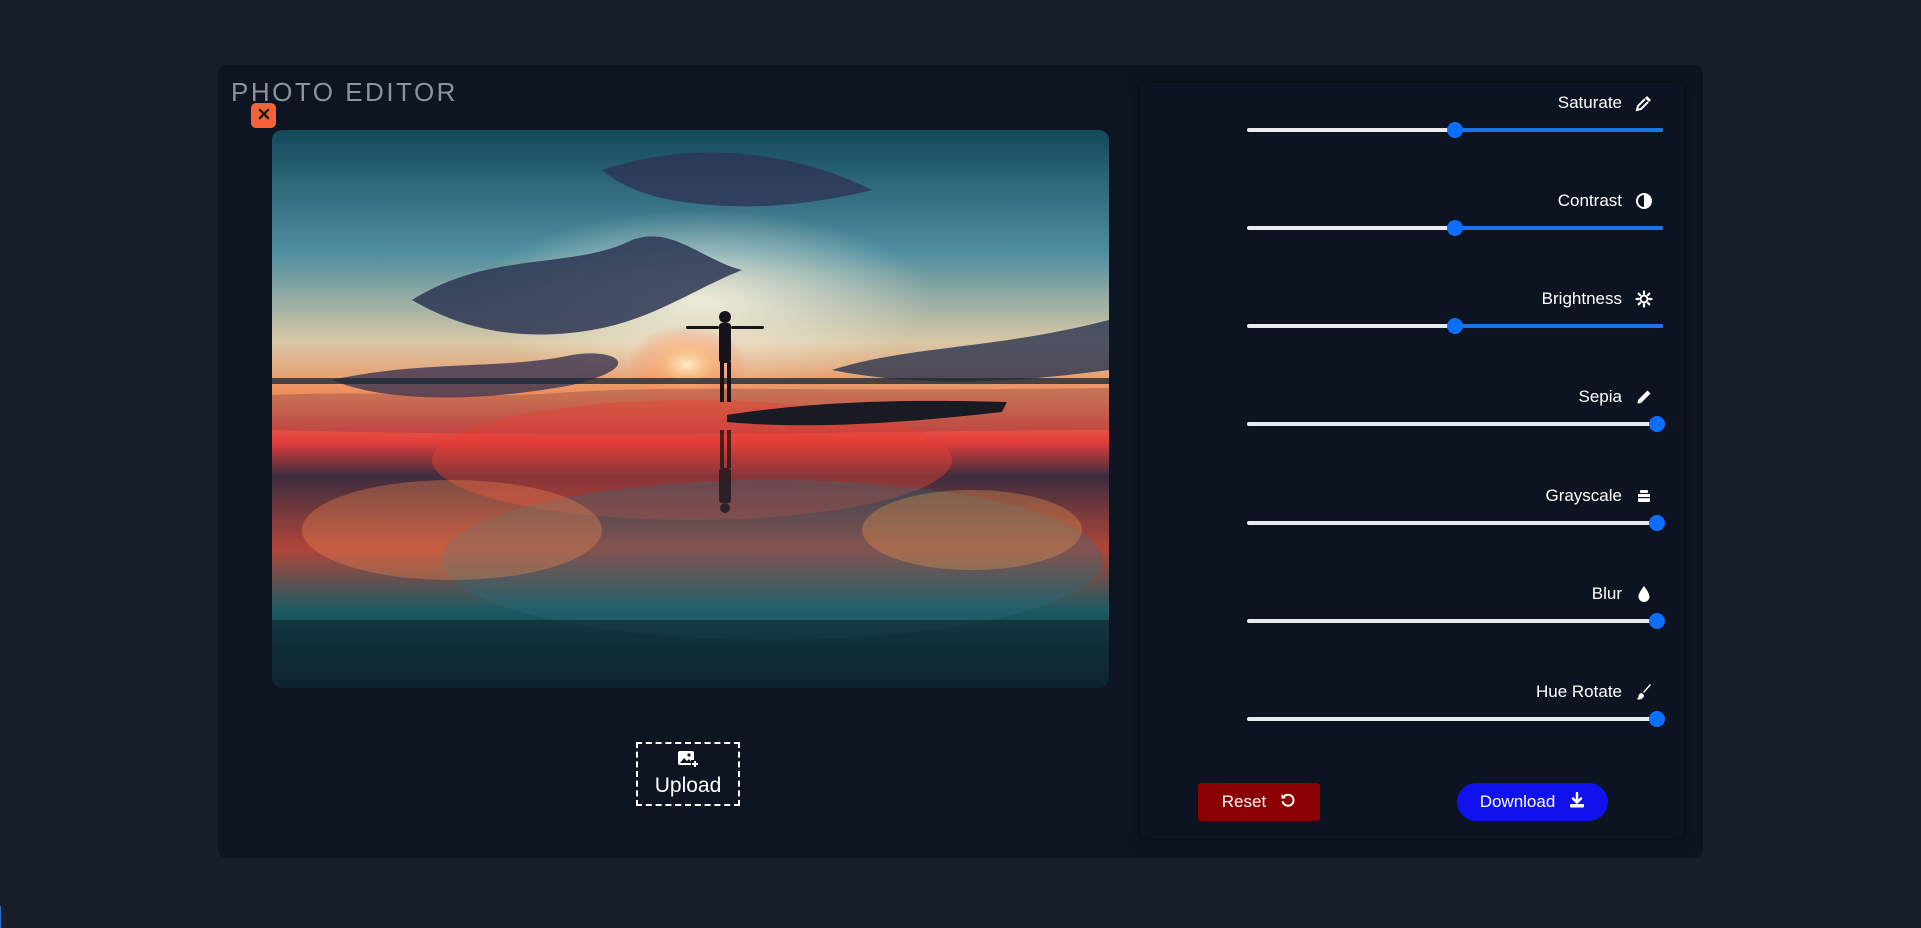  I want to click on filter-blur: Blur, so click(1412, 614).